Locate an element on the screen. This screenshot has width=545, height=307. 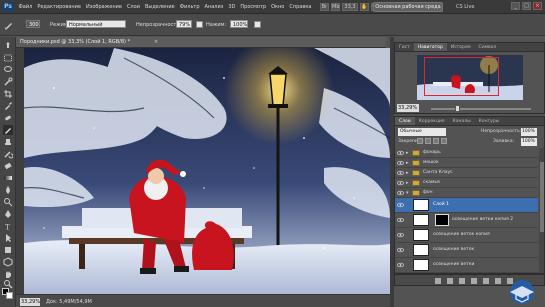
menu-item: Выделение is located at coordinates (159, 7).